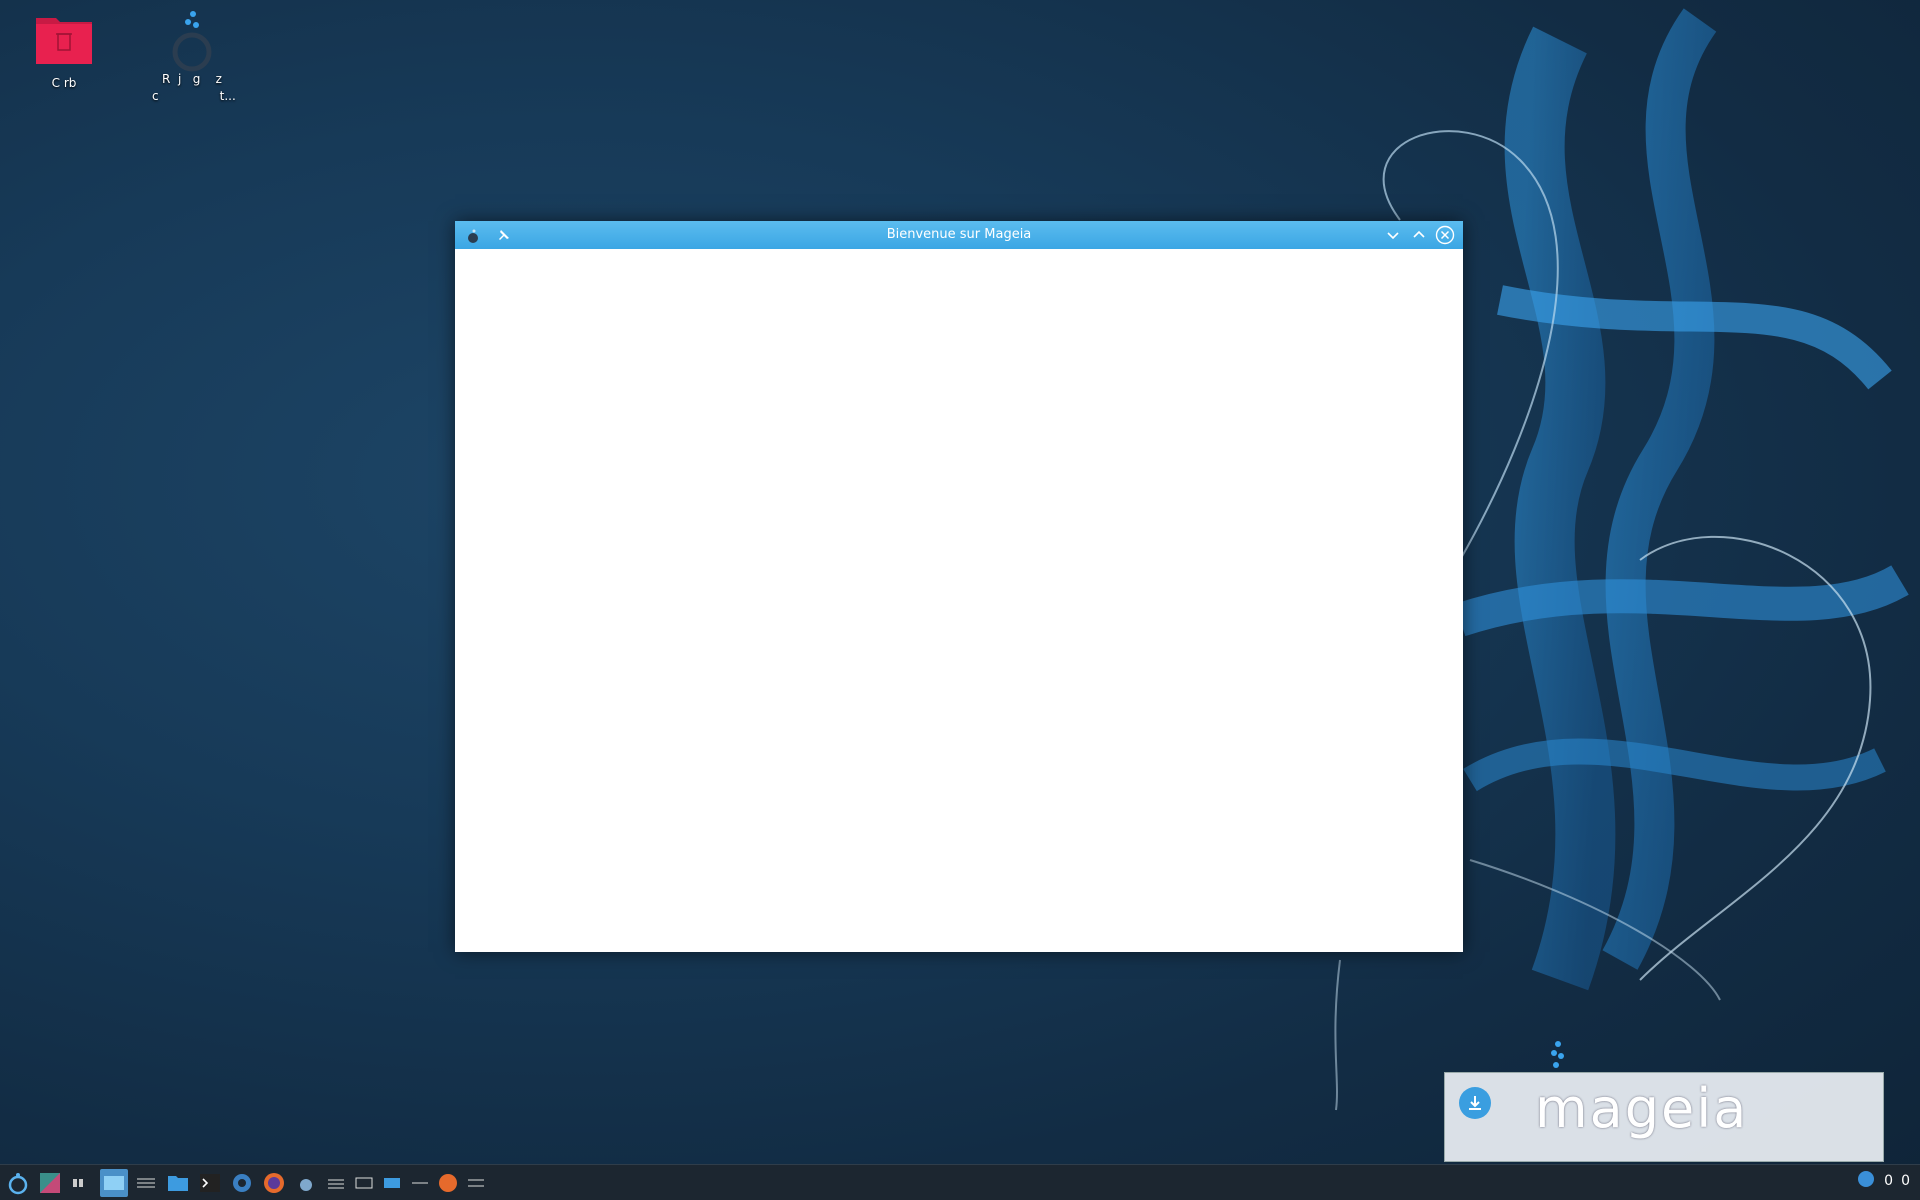 Image resolution: width=1920 pixels, height=1200 pixels. I want to click on window-titlebar: Bienvenue sur Mageia, so click(959, 235).